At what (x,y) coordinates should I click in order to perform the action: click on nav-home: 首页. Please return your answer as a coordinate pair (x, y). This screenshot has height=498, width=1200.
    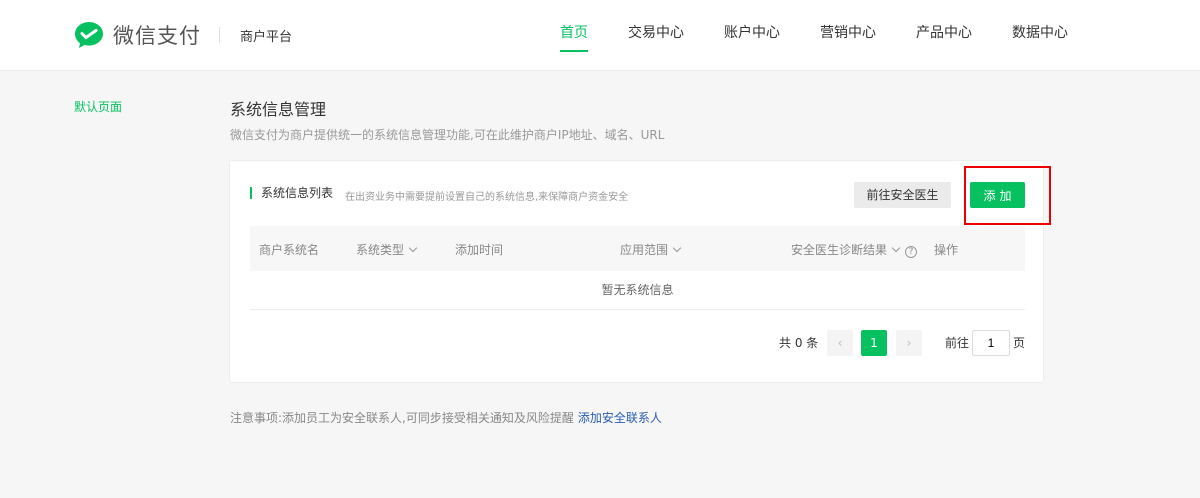
    Looking at the image, I should click on (574, 35).